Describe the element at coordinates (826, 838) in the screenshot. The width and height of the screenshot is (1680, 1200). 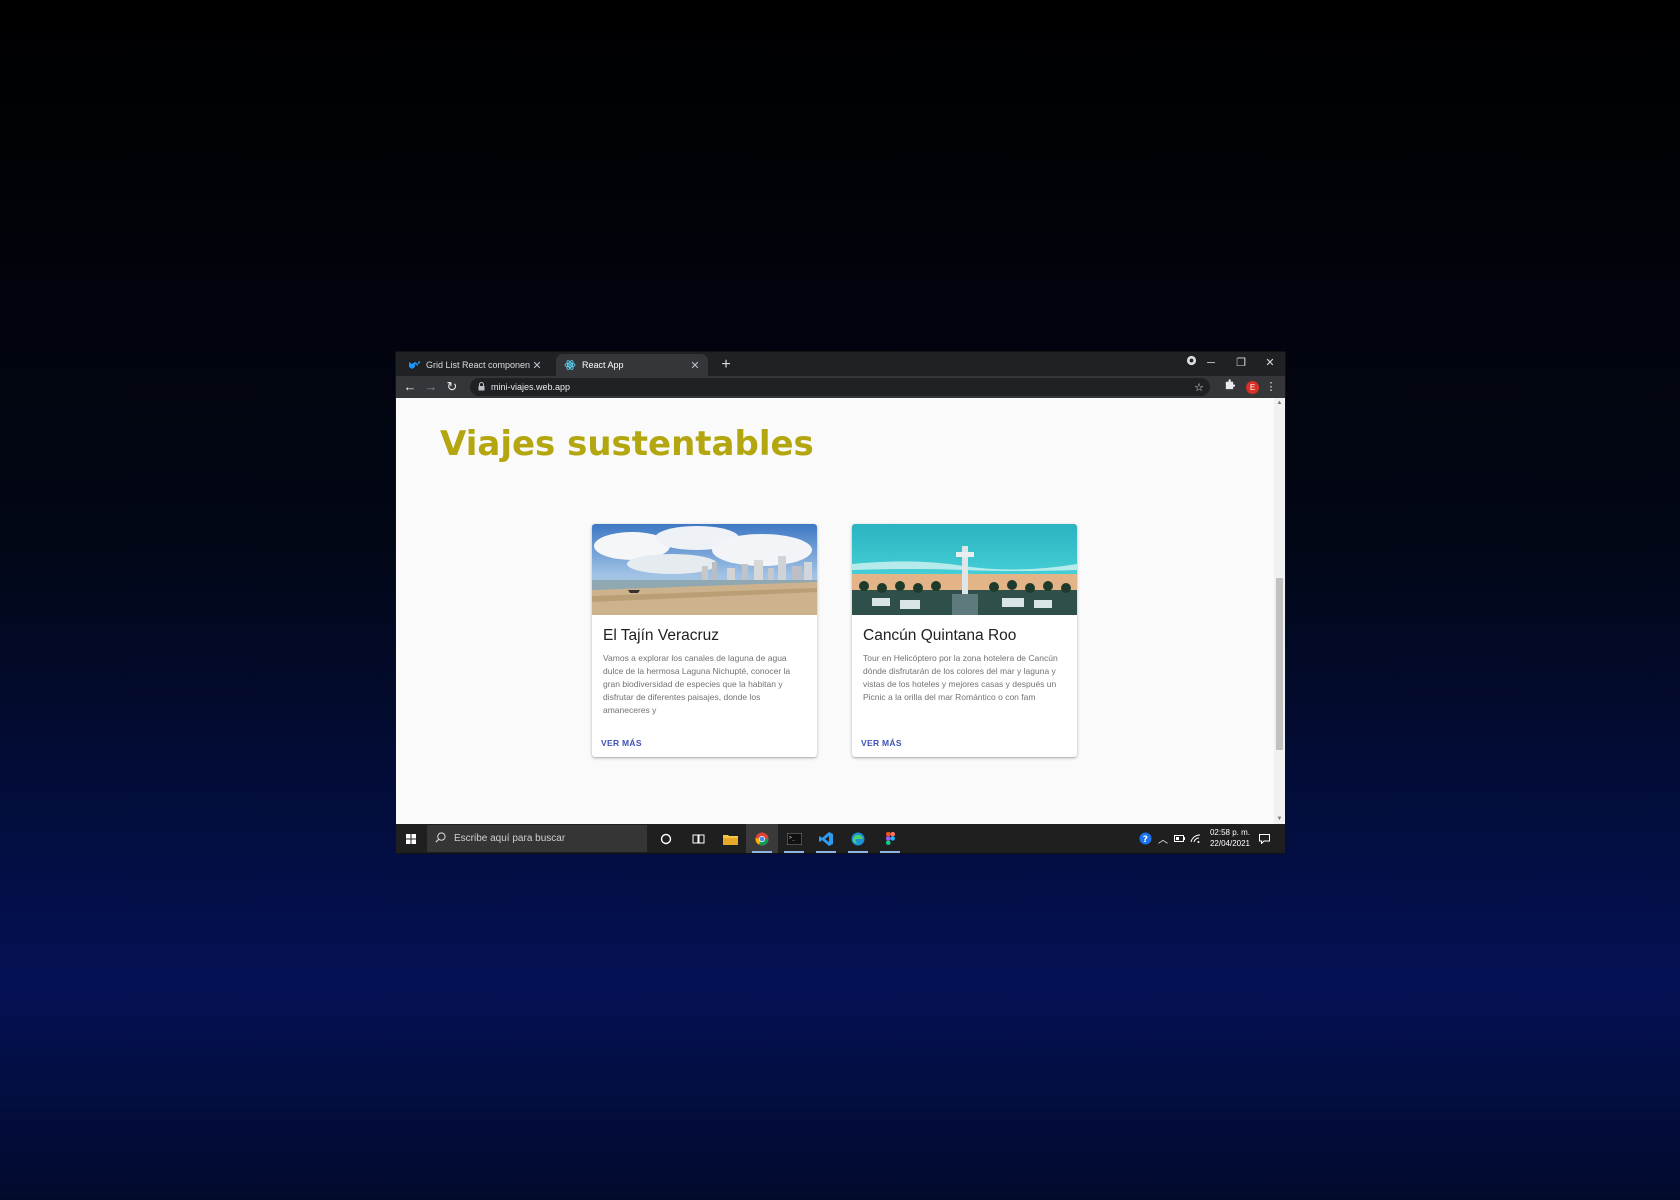
I see `vscode-icon` at that location.